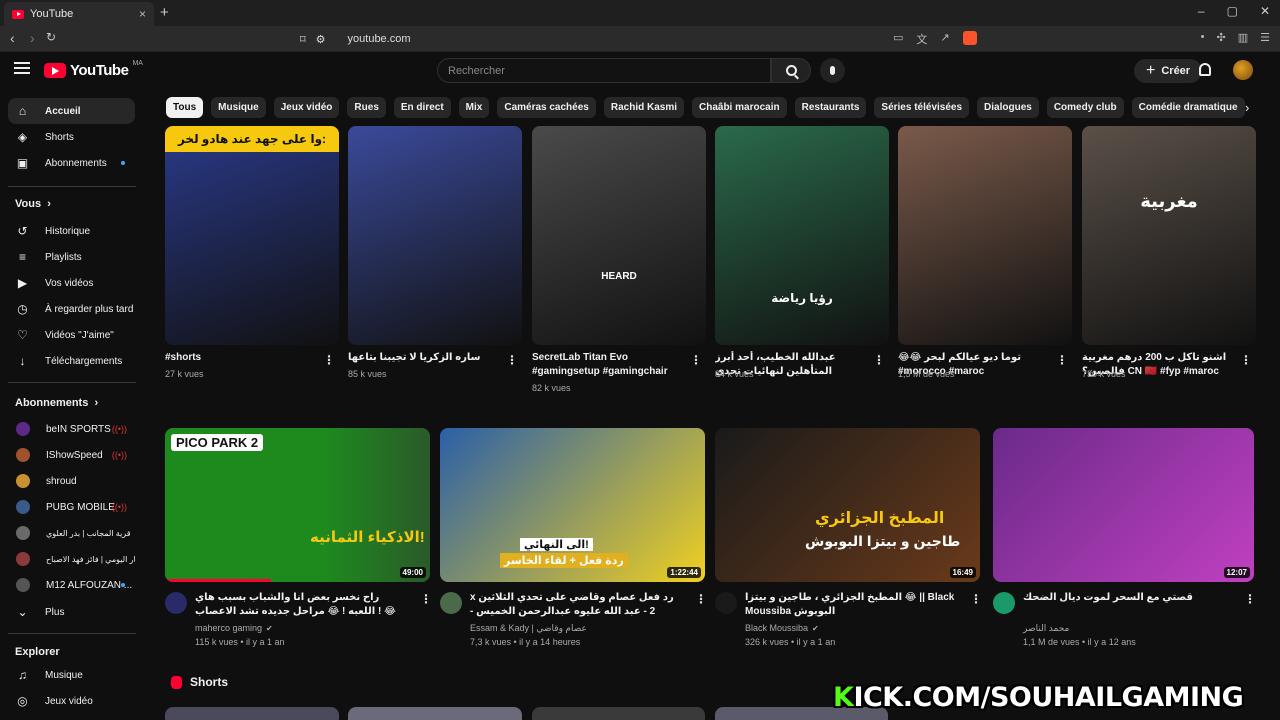 The height and width of the screenshot is (720, 1280). Describe the element at coordinates (739, 107) in the screenshot. I see `chip: Chaâbi marocain` at that location.